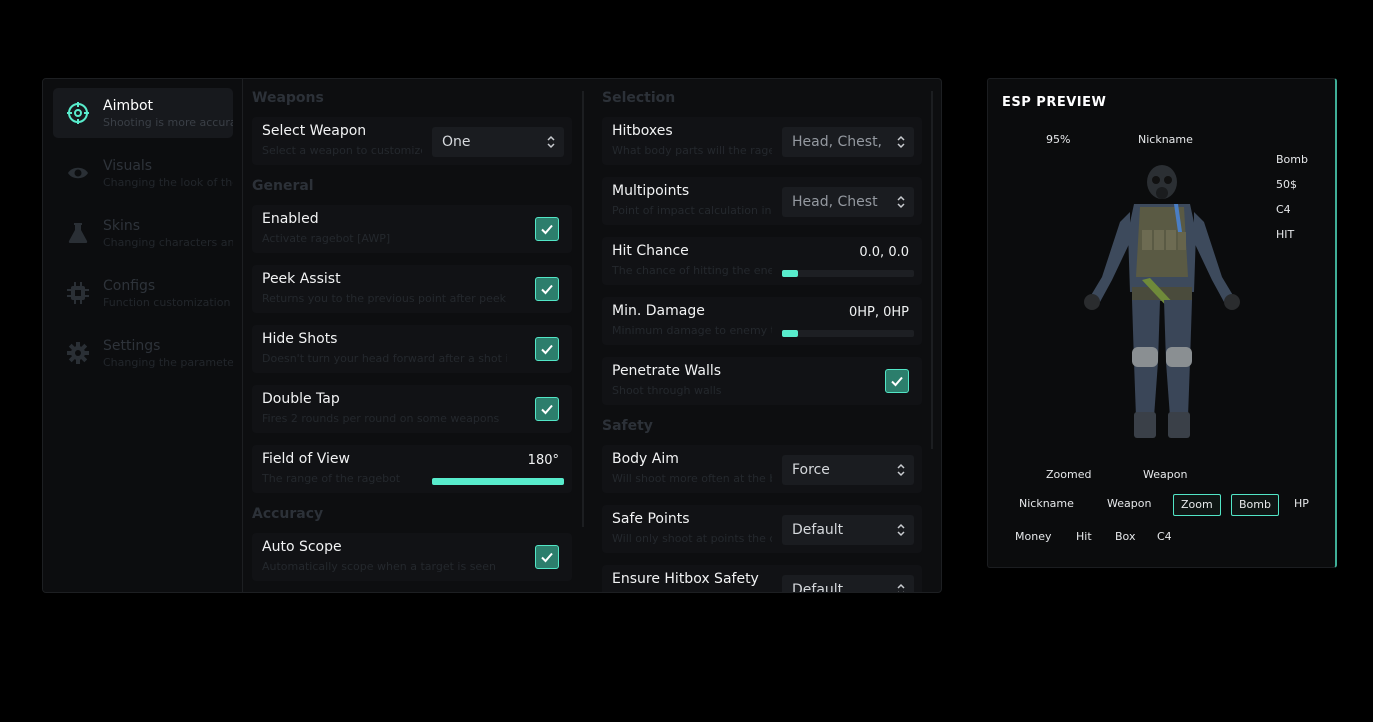 Image resolution: width=1373 pixels, height=722 pixels. I want to click on setting-desc: The range of the ragebot, so click(331, 478).